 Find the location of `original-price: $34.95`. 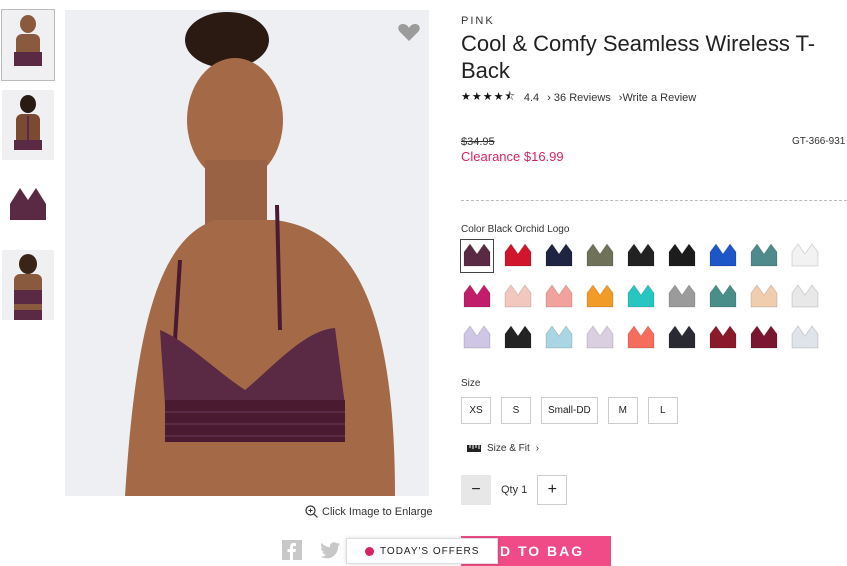

original-price: $34.95 is located at coordinates (478, 142).